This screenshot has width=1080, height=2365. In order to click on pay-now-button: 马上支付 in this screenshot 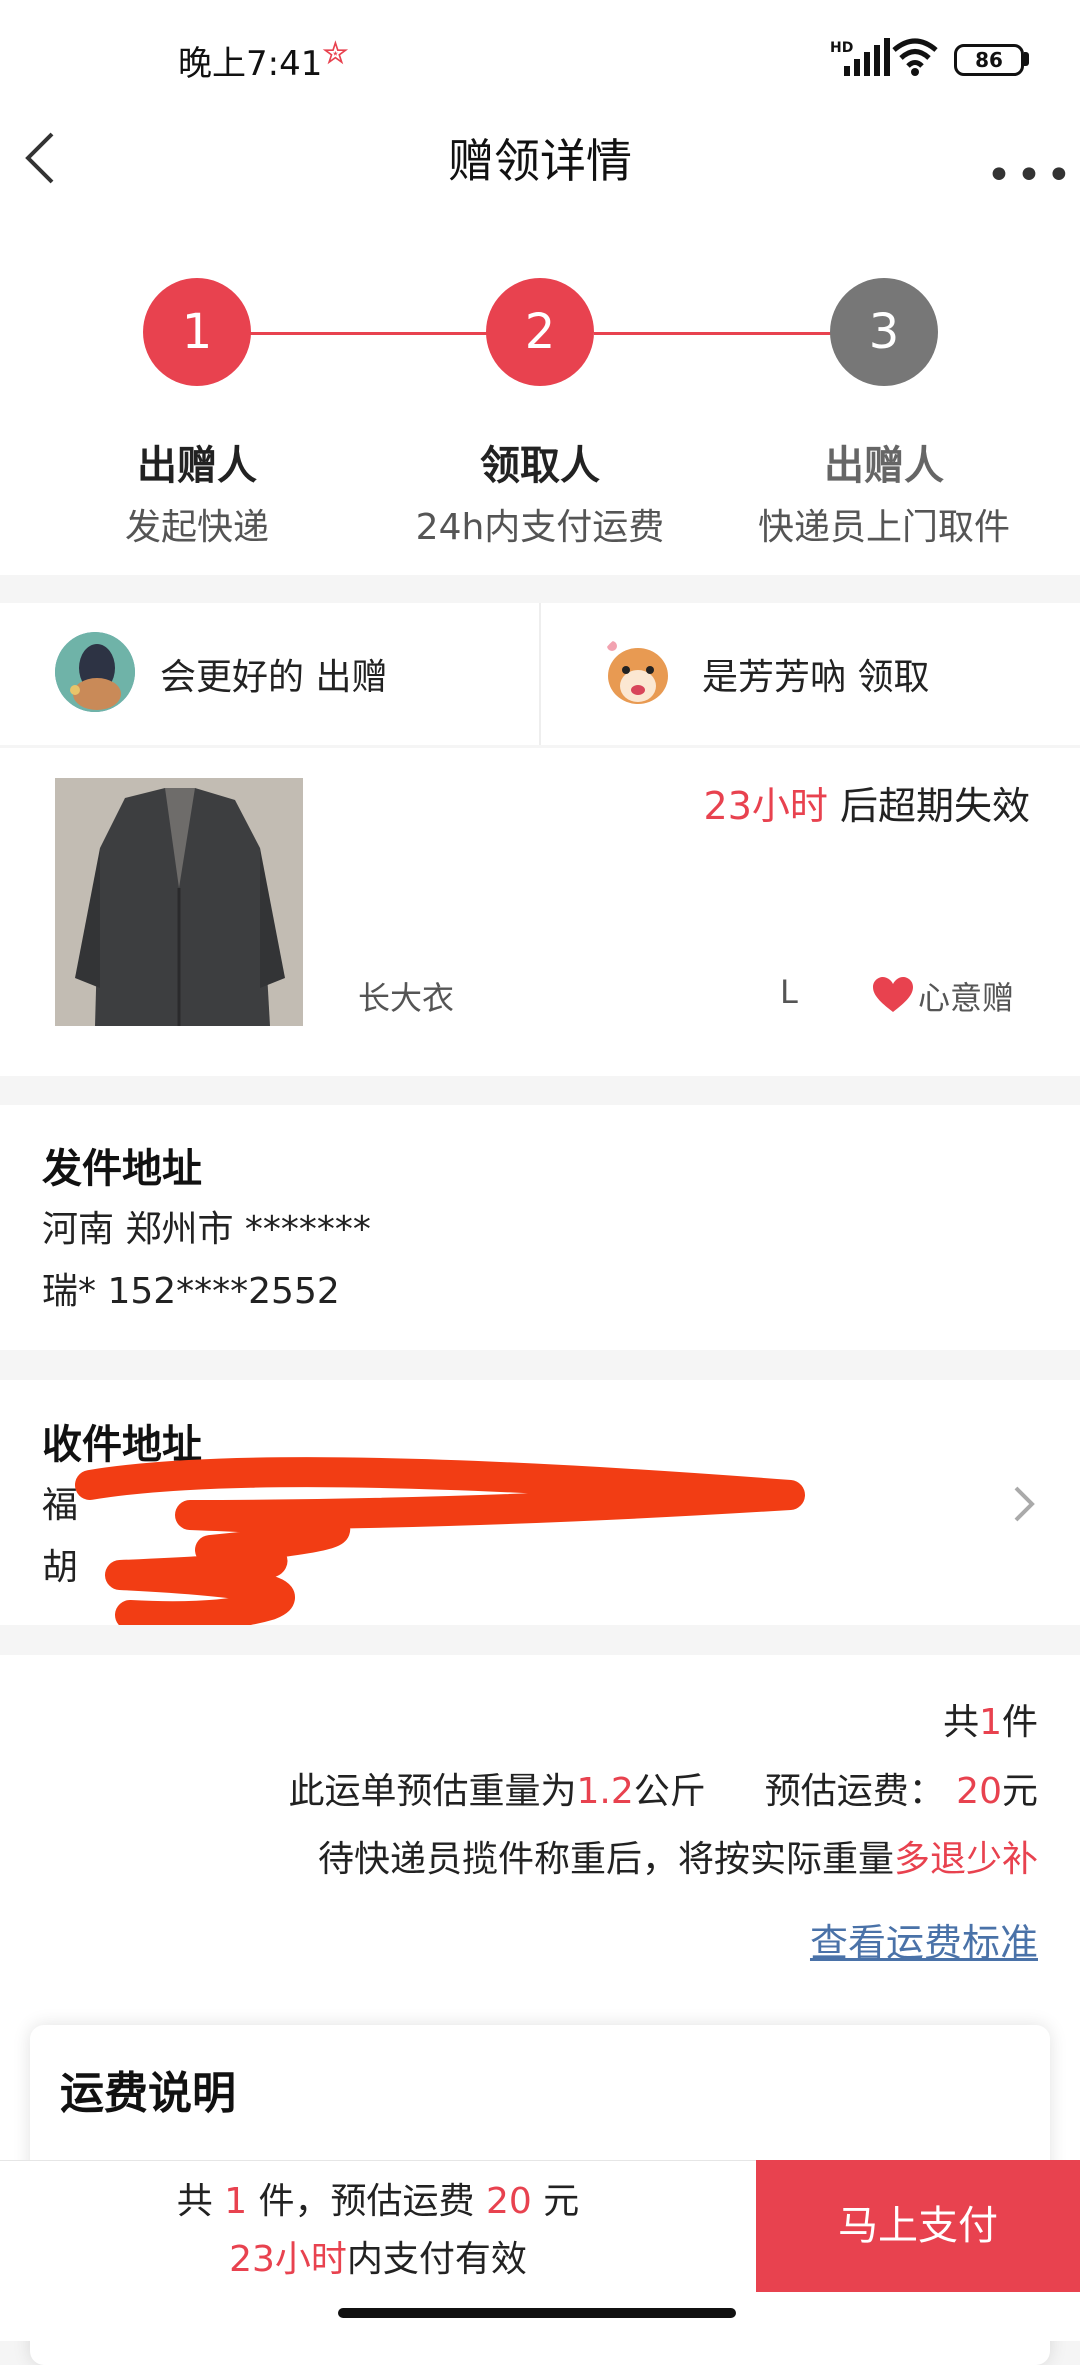, I will do `click(918, 2226)`.